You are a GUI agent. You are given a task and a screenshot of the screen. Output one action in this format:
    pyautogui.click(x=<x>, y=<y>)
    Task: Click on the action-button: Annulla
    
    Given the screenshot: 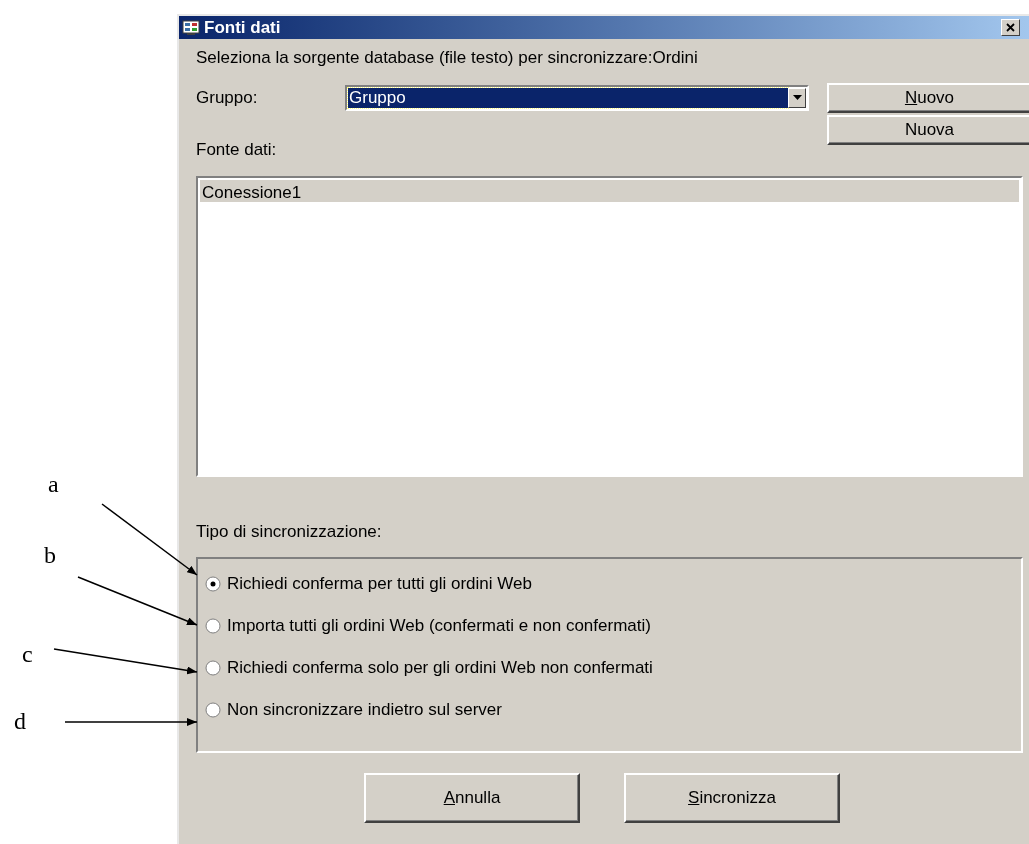 What is the action you would take?
    pyautogui.click(x=472, y=797)
    